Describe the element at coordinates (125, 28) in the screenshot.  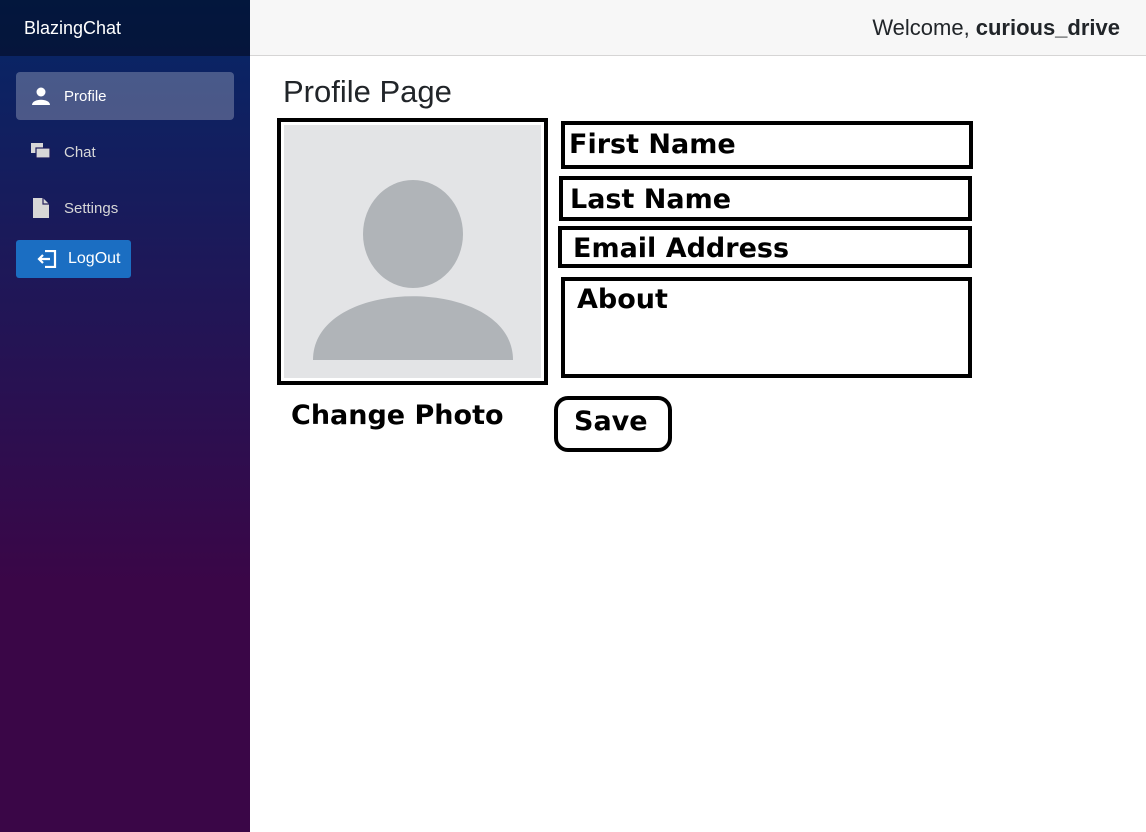
I see `brand-bar: BlazingChat` at that location.